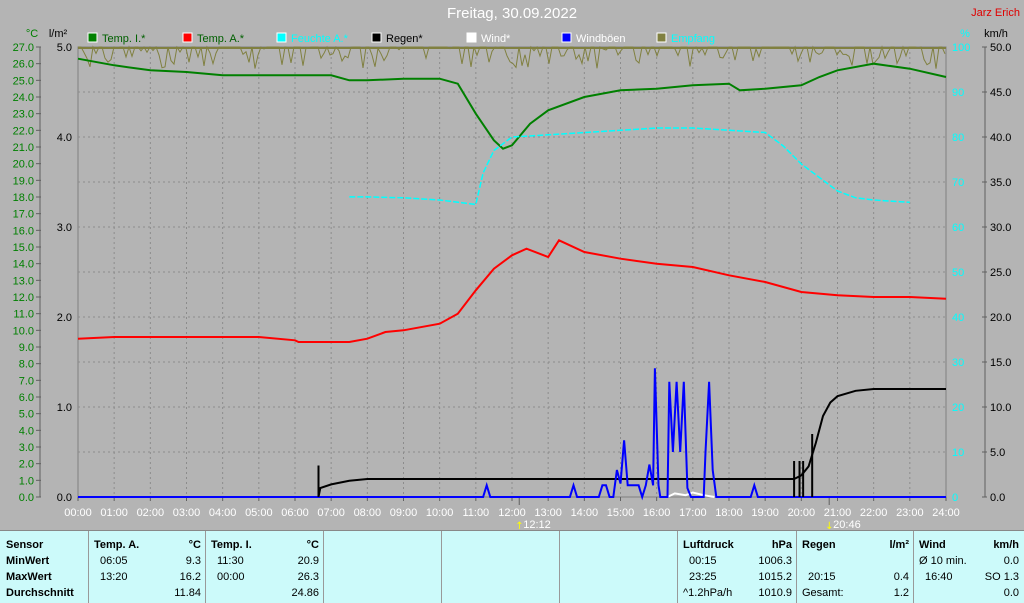 The width and height of the screenshot is (1024, 603). Describe the element at coordinates (1001, 577) in the screenshot. I see `wind-max: SO 1.3` at that location.